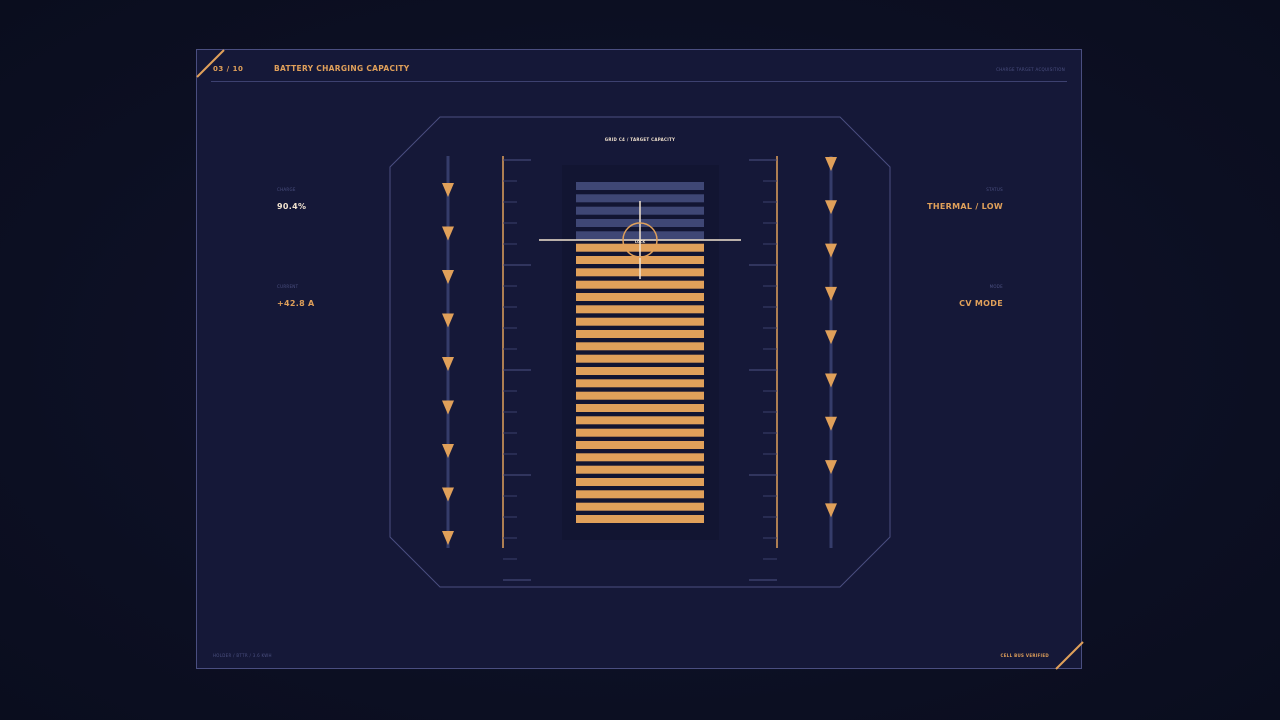 This screenshot has width=1280, height=720. I want to click on crosshair-label: LOCK, so click(640, 242).